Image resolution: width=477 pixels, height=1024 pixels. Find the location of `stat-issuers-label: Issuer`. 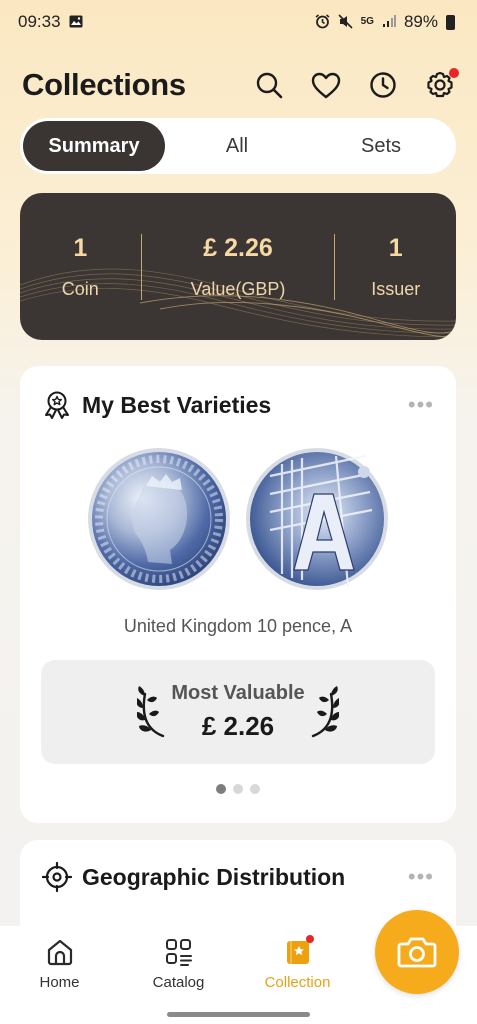

stat-issuers-label: Issuer is located at coordinates (396, 288).